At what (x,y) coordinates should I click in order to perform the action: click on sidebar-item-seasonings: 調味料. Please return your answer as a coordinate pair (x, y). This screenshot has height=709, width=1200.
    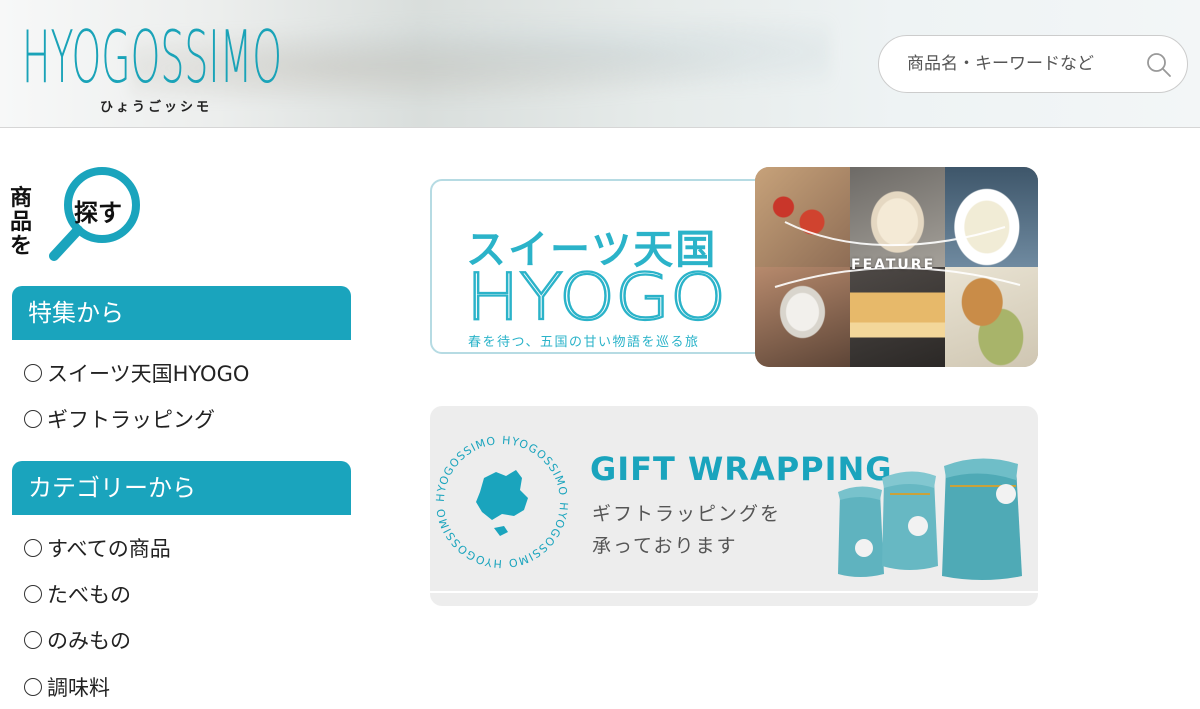
    Looking at the image, I should click on (67, 687).